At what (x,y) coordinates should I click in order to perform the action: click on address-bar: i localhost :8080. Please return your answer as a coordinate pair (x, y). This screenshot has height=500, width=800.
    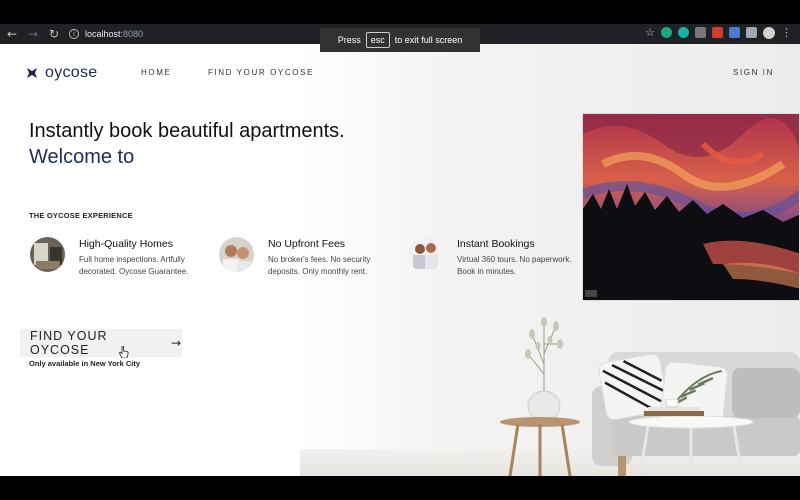
    Looking at the image, I should click on (106, 34).